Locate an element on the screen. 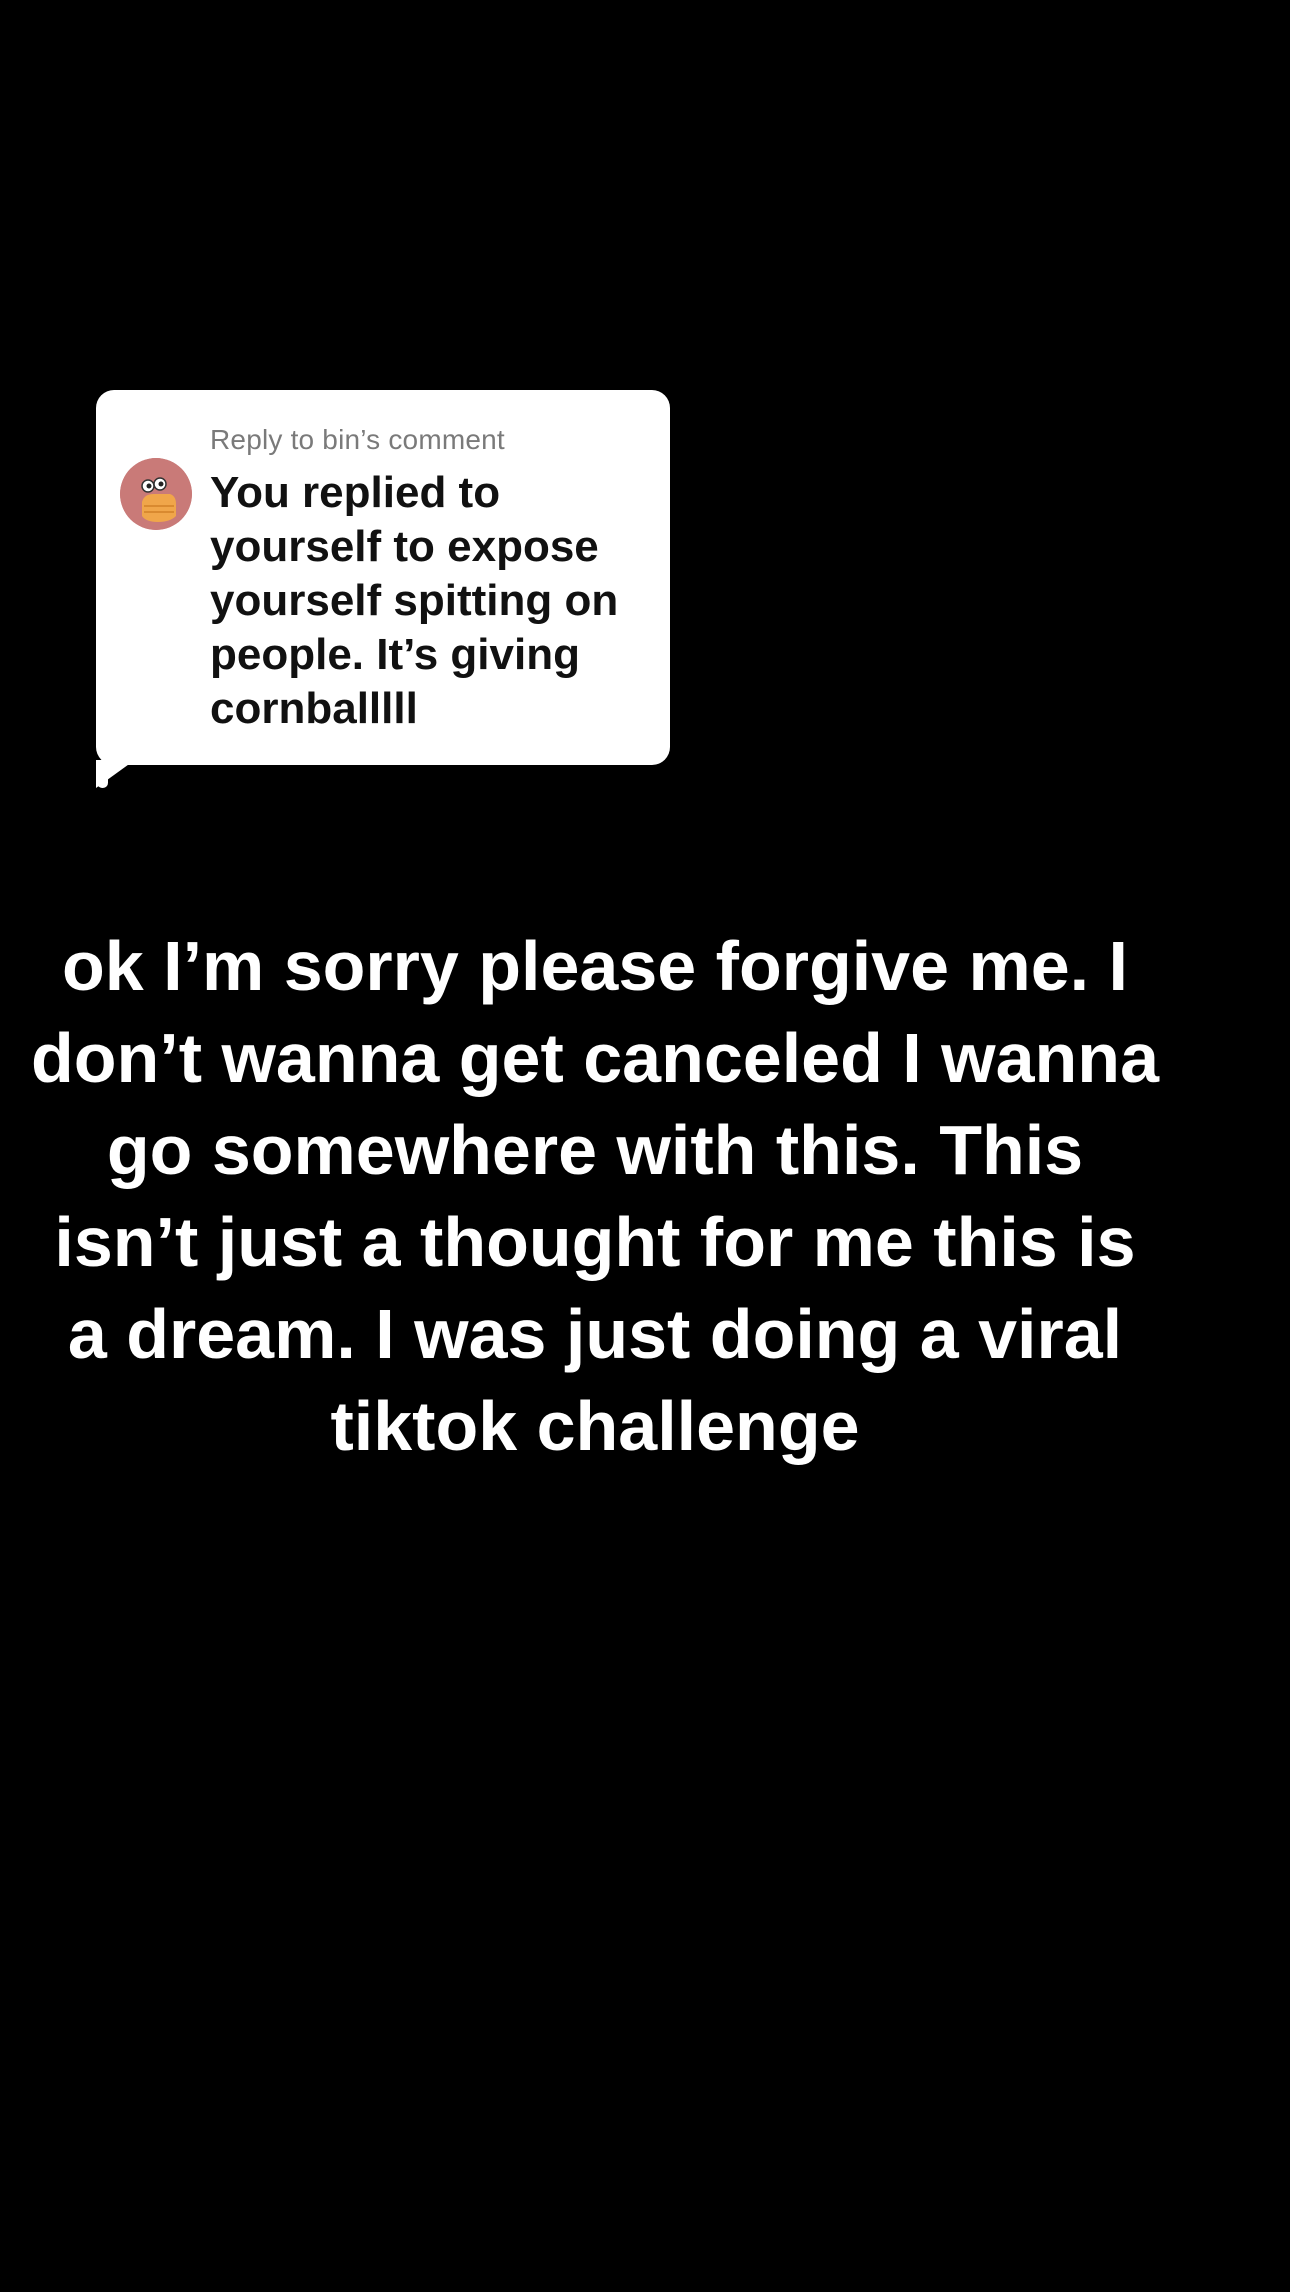  cartoon-avatar-icon is located at coordinates (156, 494).